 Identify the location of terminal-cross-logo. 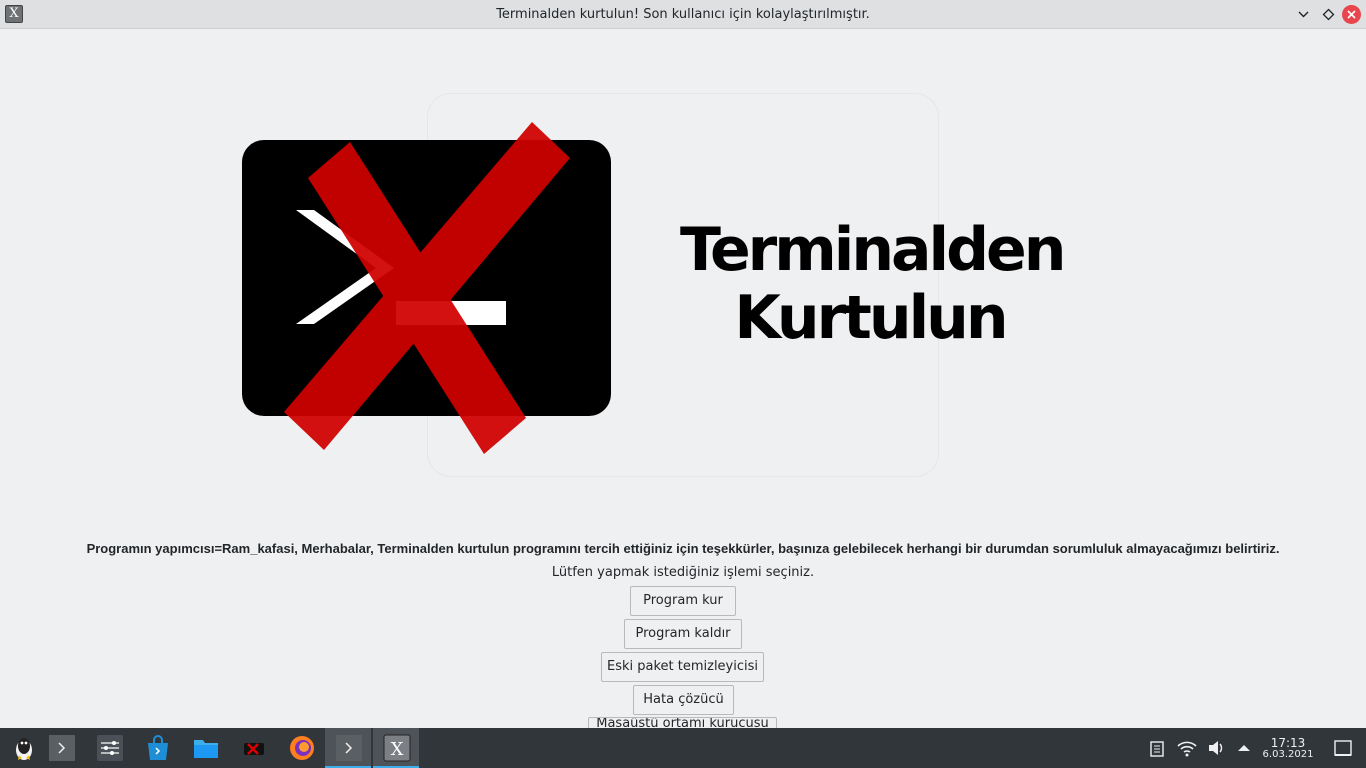
(426, 288).